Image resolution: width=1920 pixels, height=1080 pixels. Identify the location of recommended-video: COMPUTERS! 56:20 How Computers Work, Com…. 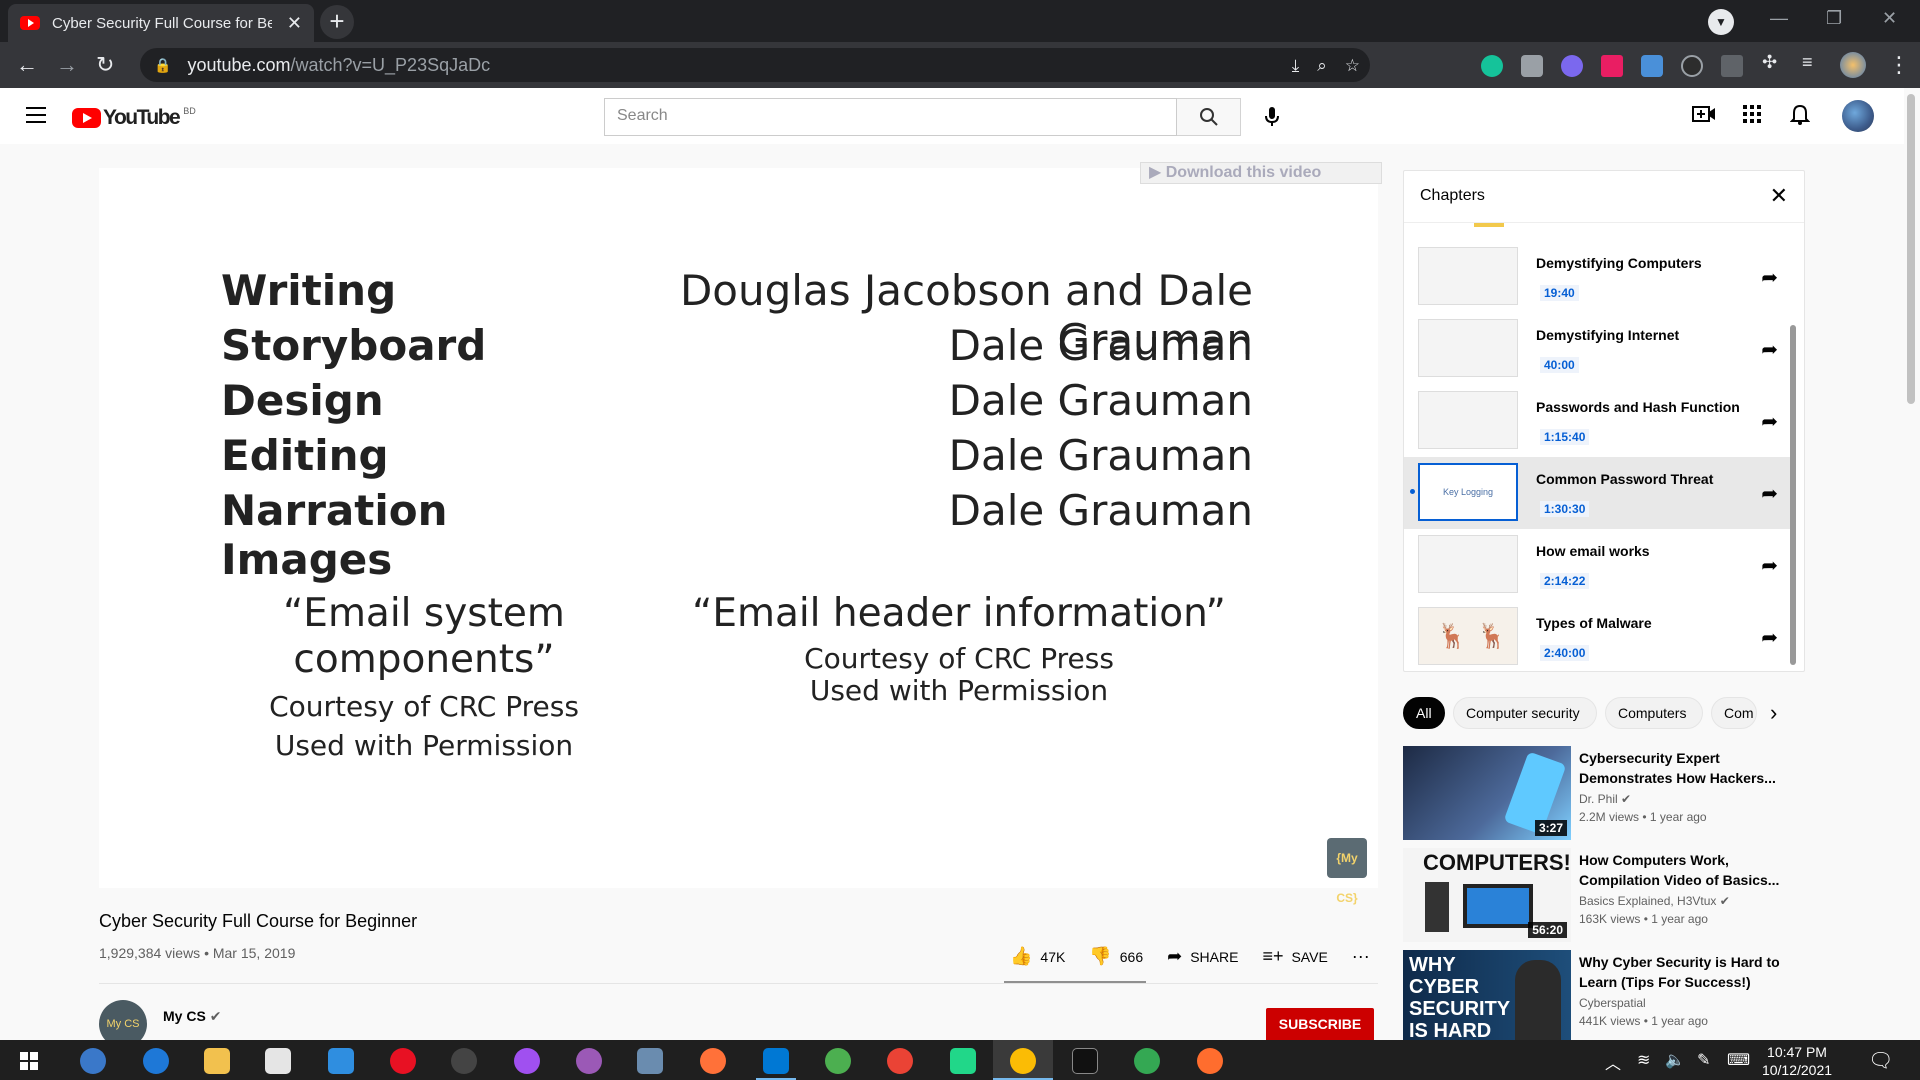
(1604, 895).